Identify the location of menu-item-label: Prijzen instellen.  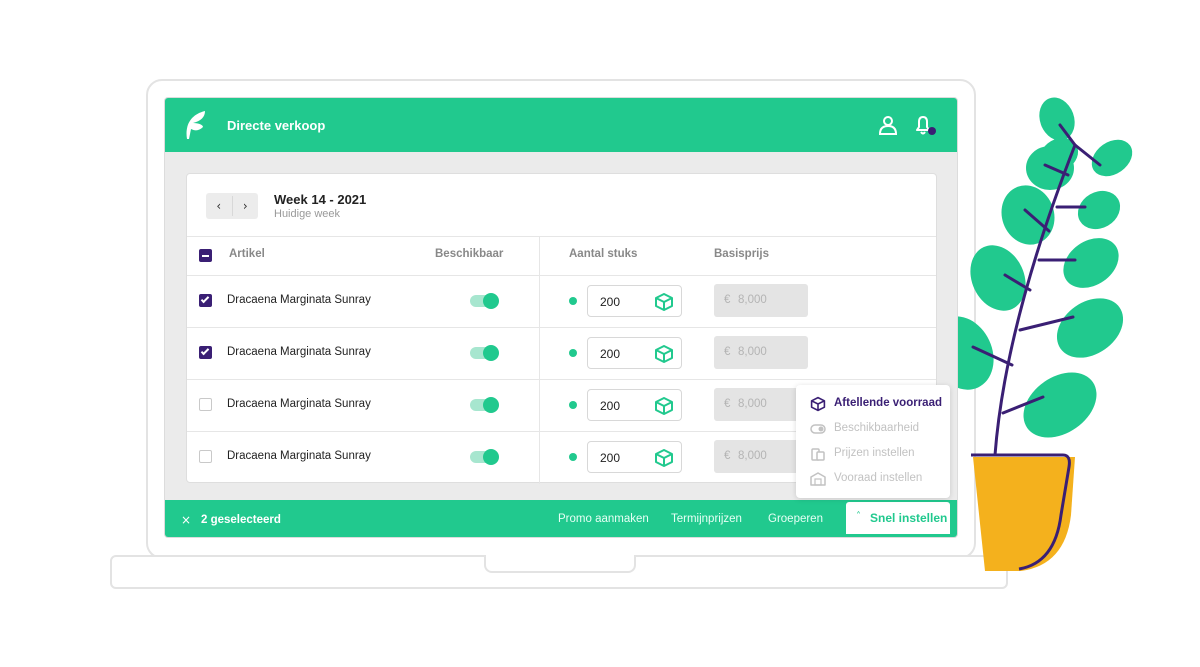
(874, 453).